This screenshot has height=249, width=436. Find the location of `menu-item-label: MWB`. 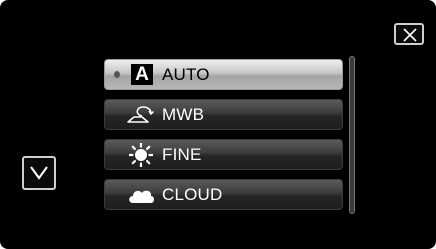

menu-item-label: MWB is located at coordinates (183, 114).